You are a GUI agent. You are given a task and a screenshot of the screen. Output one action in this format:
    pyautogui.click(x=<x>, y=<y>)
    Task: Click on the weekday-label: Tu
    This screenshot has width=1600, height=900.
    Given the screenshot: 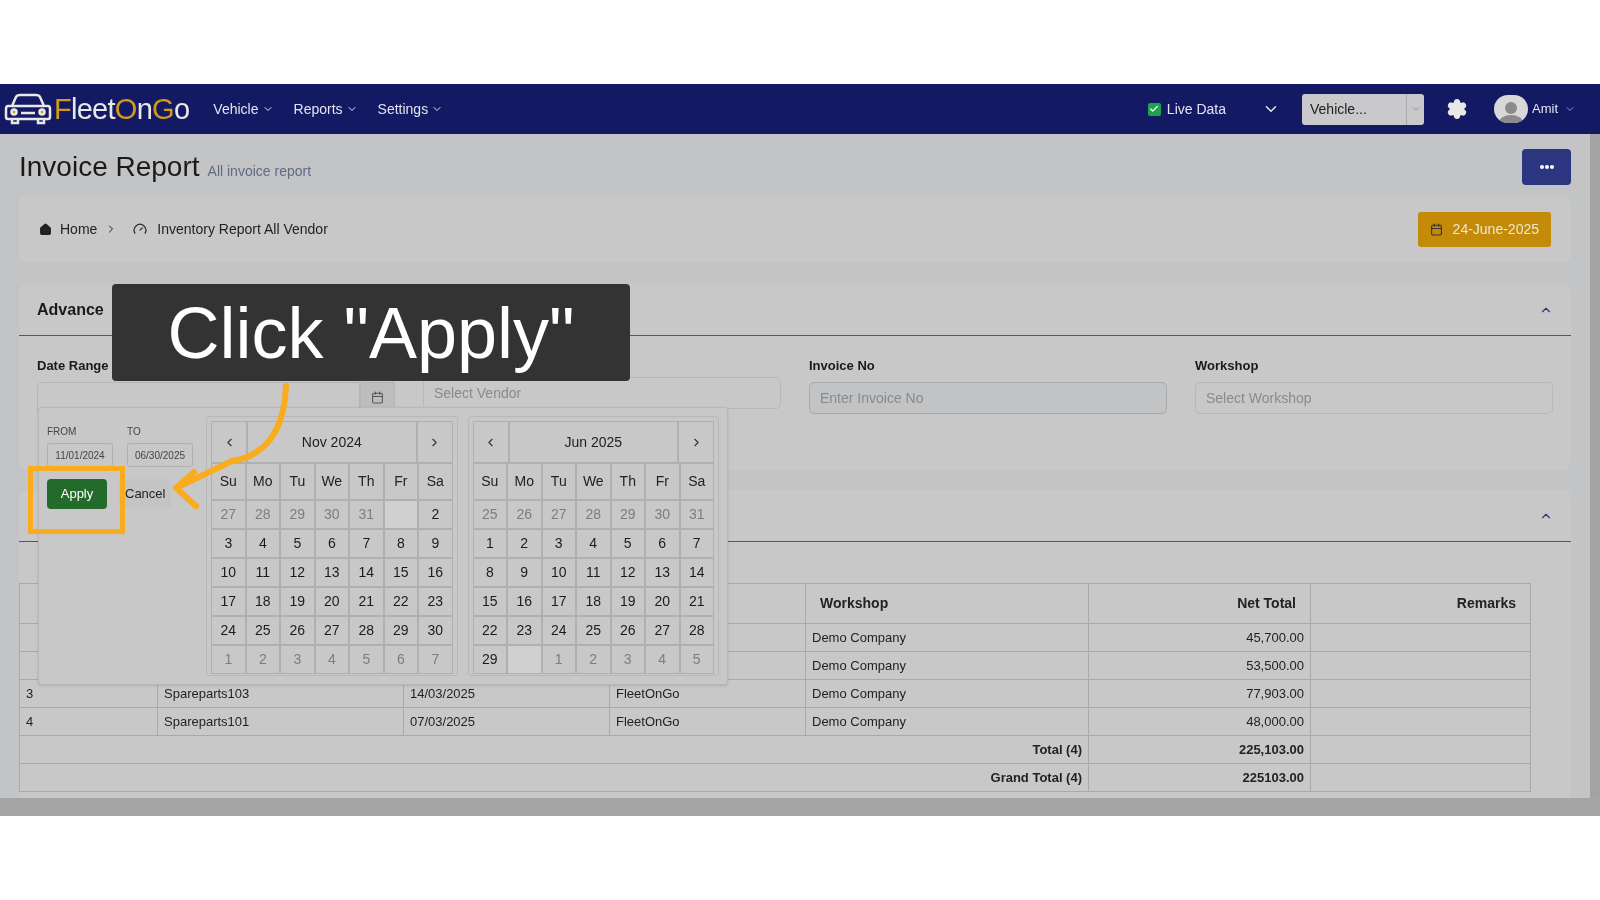 What is the action you would take?
    pyautogui.click(x=297, y=481)
    